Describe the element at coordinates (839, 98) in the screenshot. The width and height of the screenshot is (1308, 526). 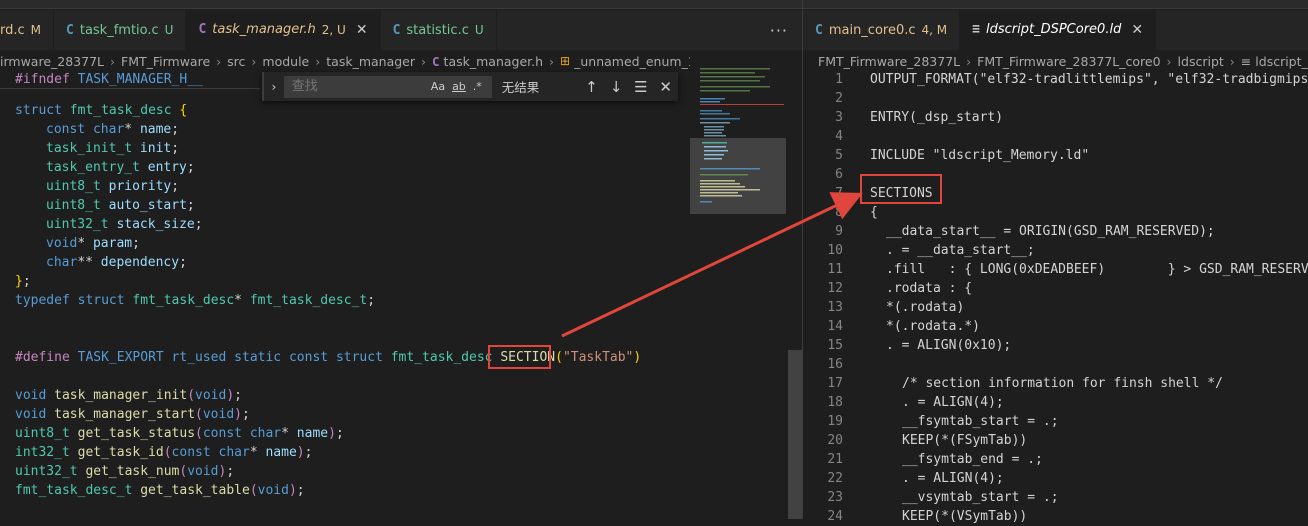
I see `line-number: 2` at that location.